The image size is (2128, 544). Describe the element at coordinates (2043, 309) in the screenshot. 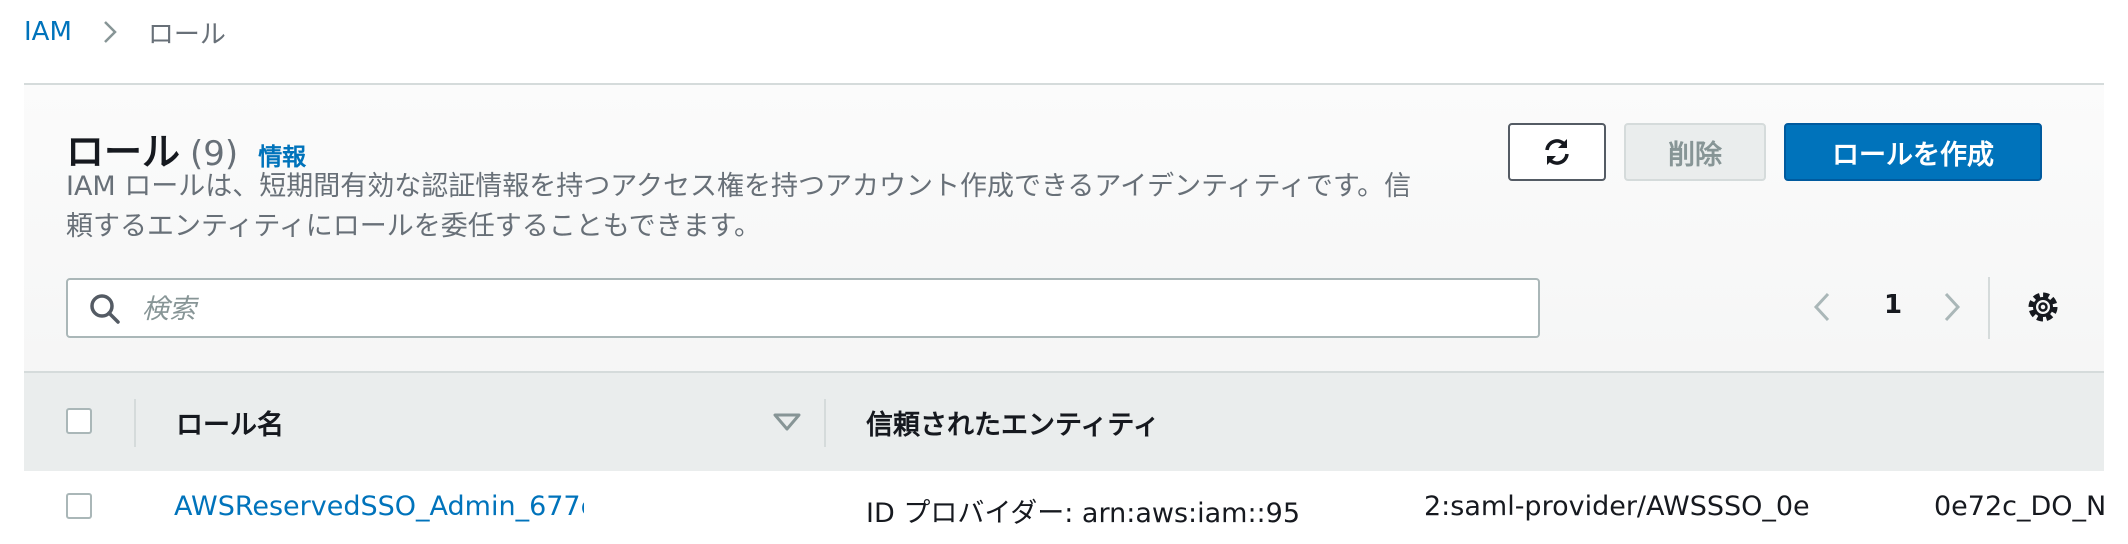

I see `gear-icon` at that location.